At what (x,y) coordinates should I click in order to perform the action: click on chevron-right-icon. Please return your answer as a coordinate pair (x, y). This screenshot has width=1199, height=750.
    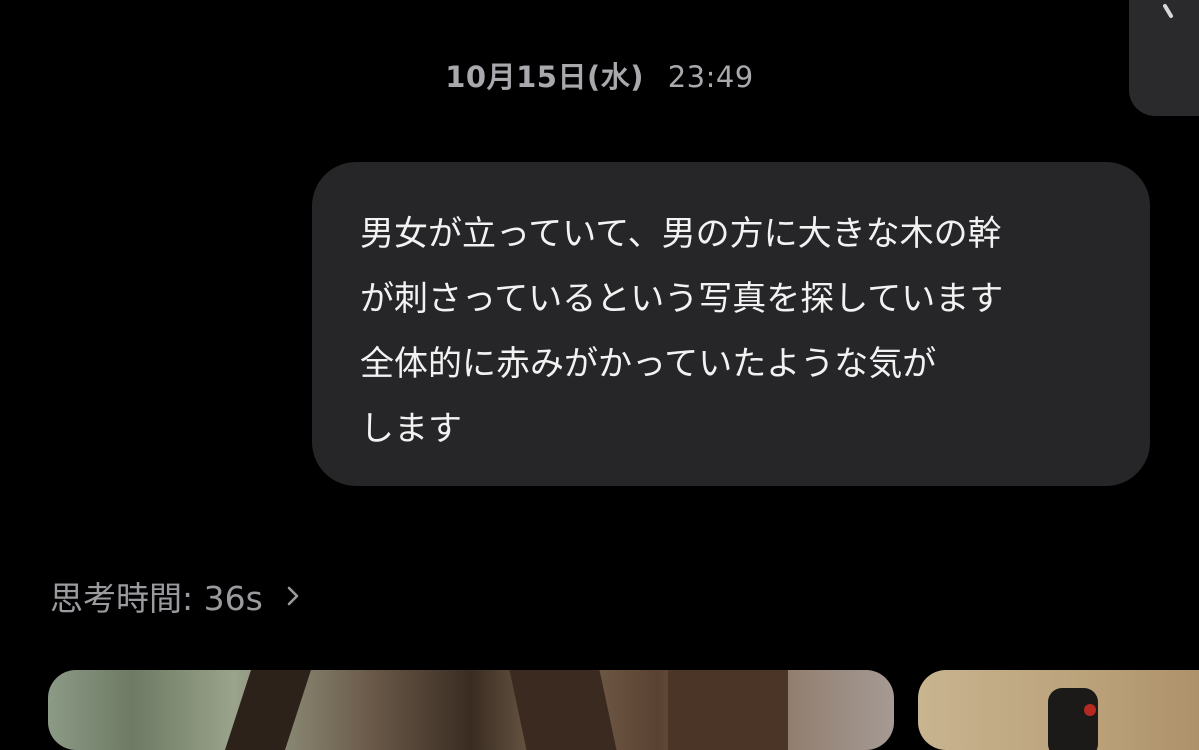
    Looking at the image, I should click on (293, 596).